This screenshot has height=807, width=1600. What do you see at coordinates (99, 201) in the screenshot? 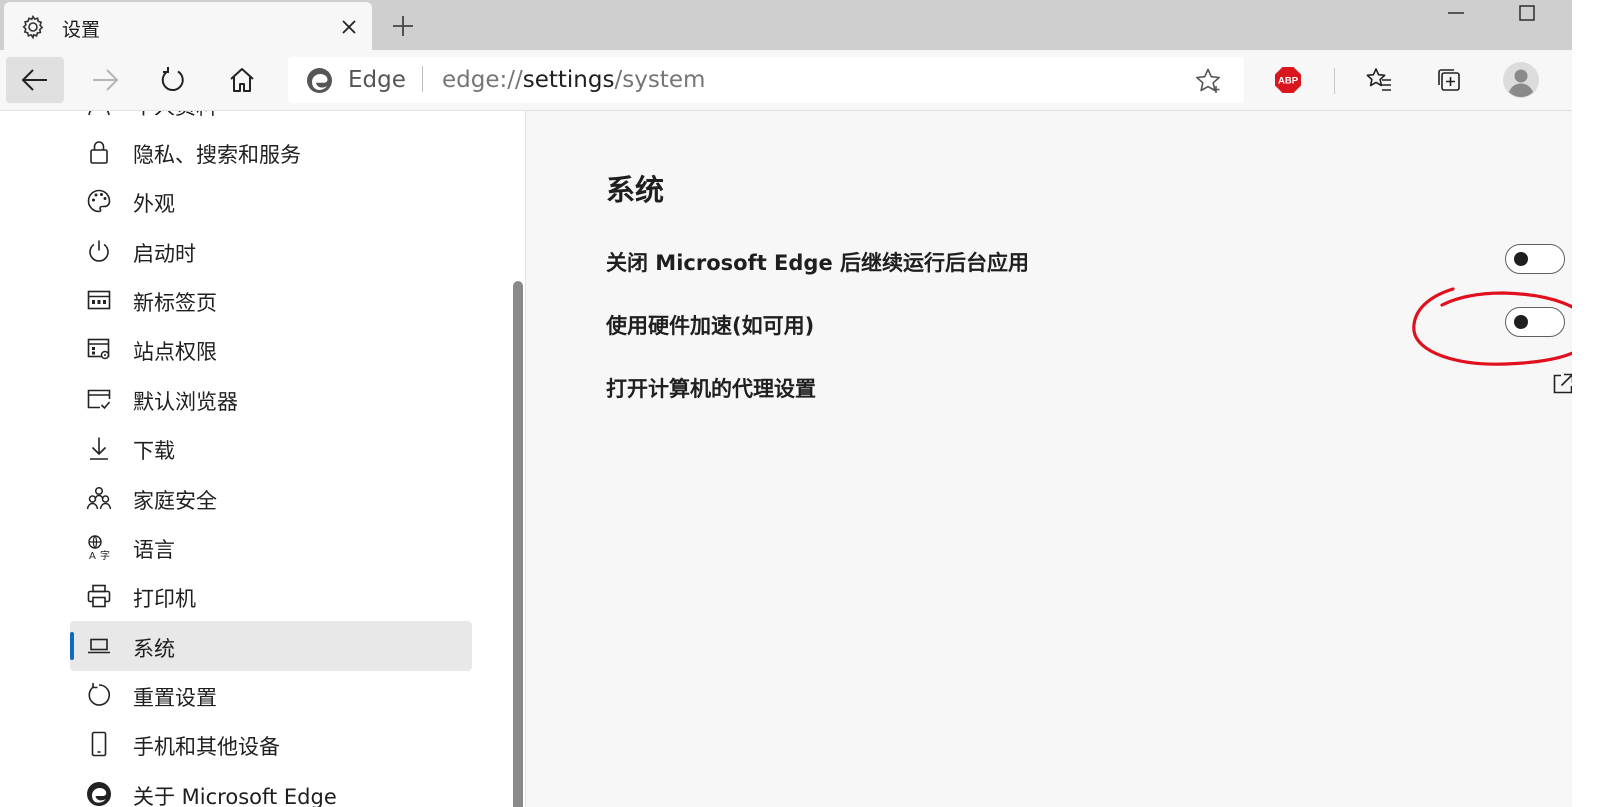
I see `palette-icon` at bounding box center [99, 201].